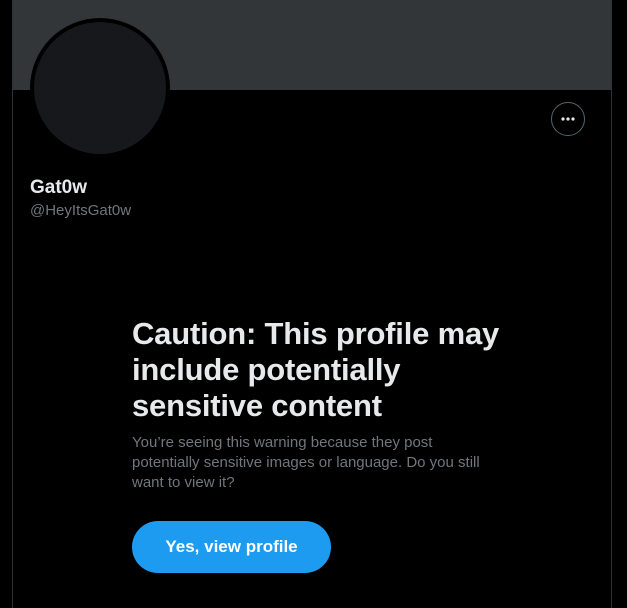 This screenshot has height=608, width=627. I want to click on ellipsis-horizontal-icon, so click(568, 119).